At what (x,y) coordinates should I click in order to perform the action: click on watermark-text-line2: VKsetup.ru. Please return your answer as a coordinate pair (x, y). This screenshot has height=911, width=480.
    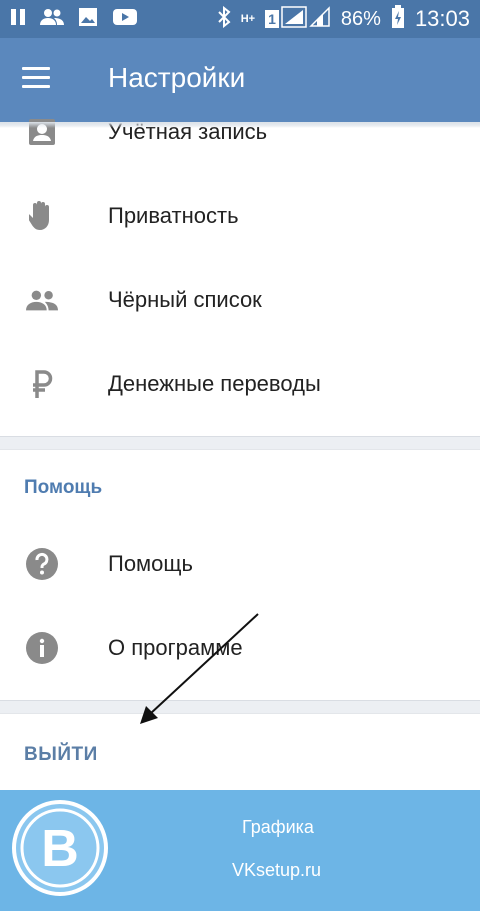
    Looking at the image, I should click on (277, 870).